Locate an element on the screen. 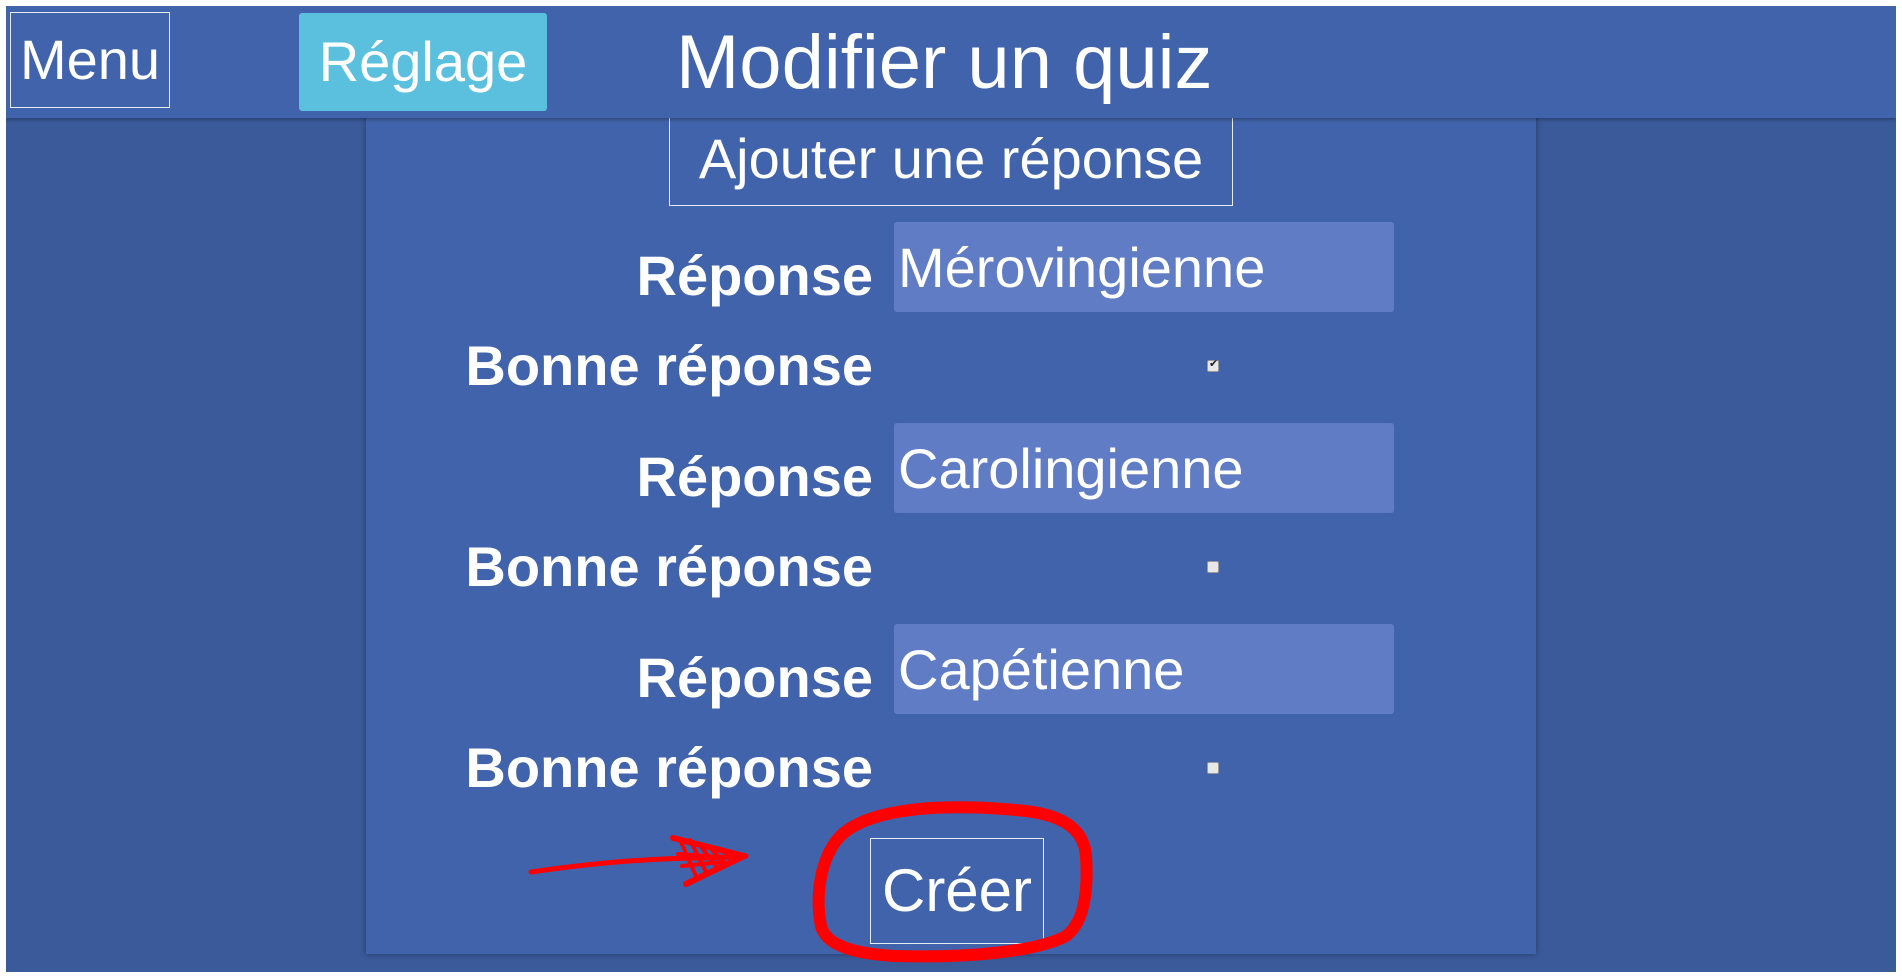 The height and width of the screenshot is (978, 1902). correct-checkbox-1: ✔ is located at coordinates (1213, 365).